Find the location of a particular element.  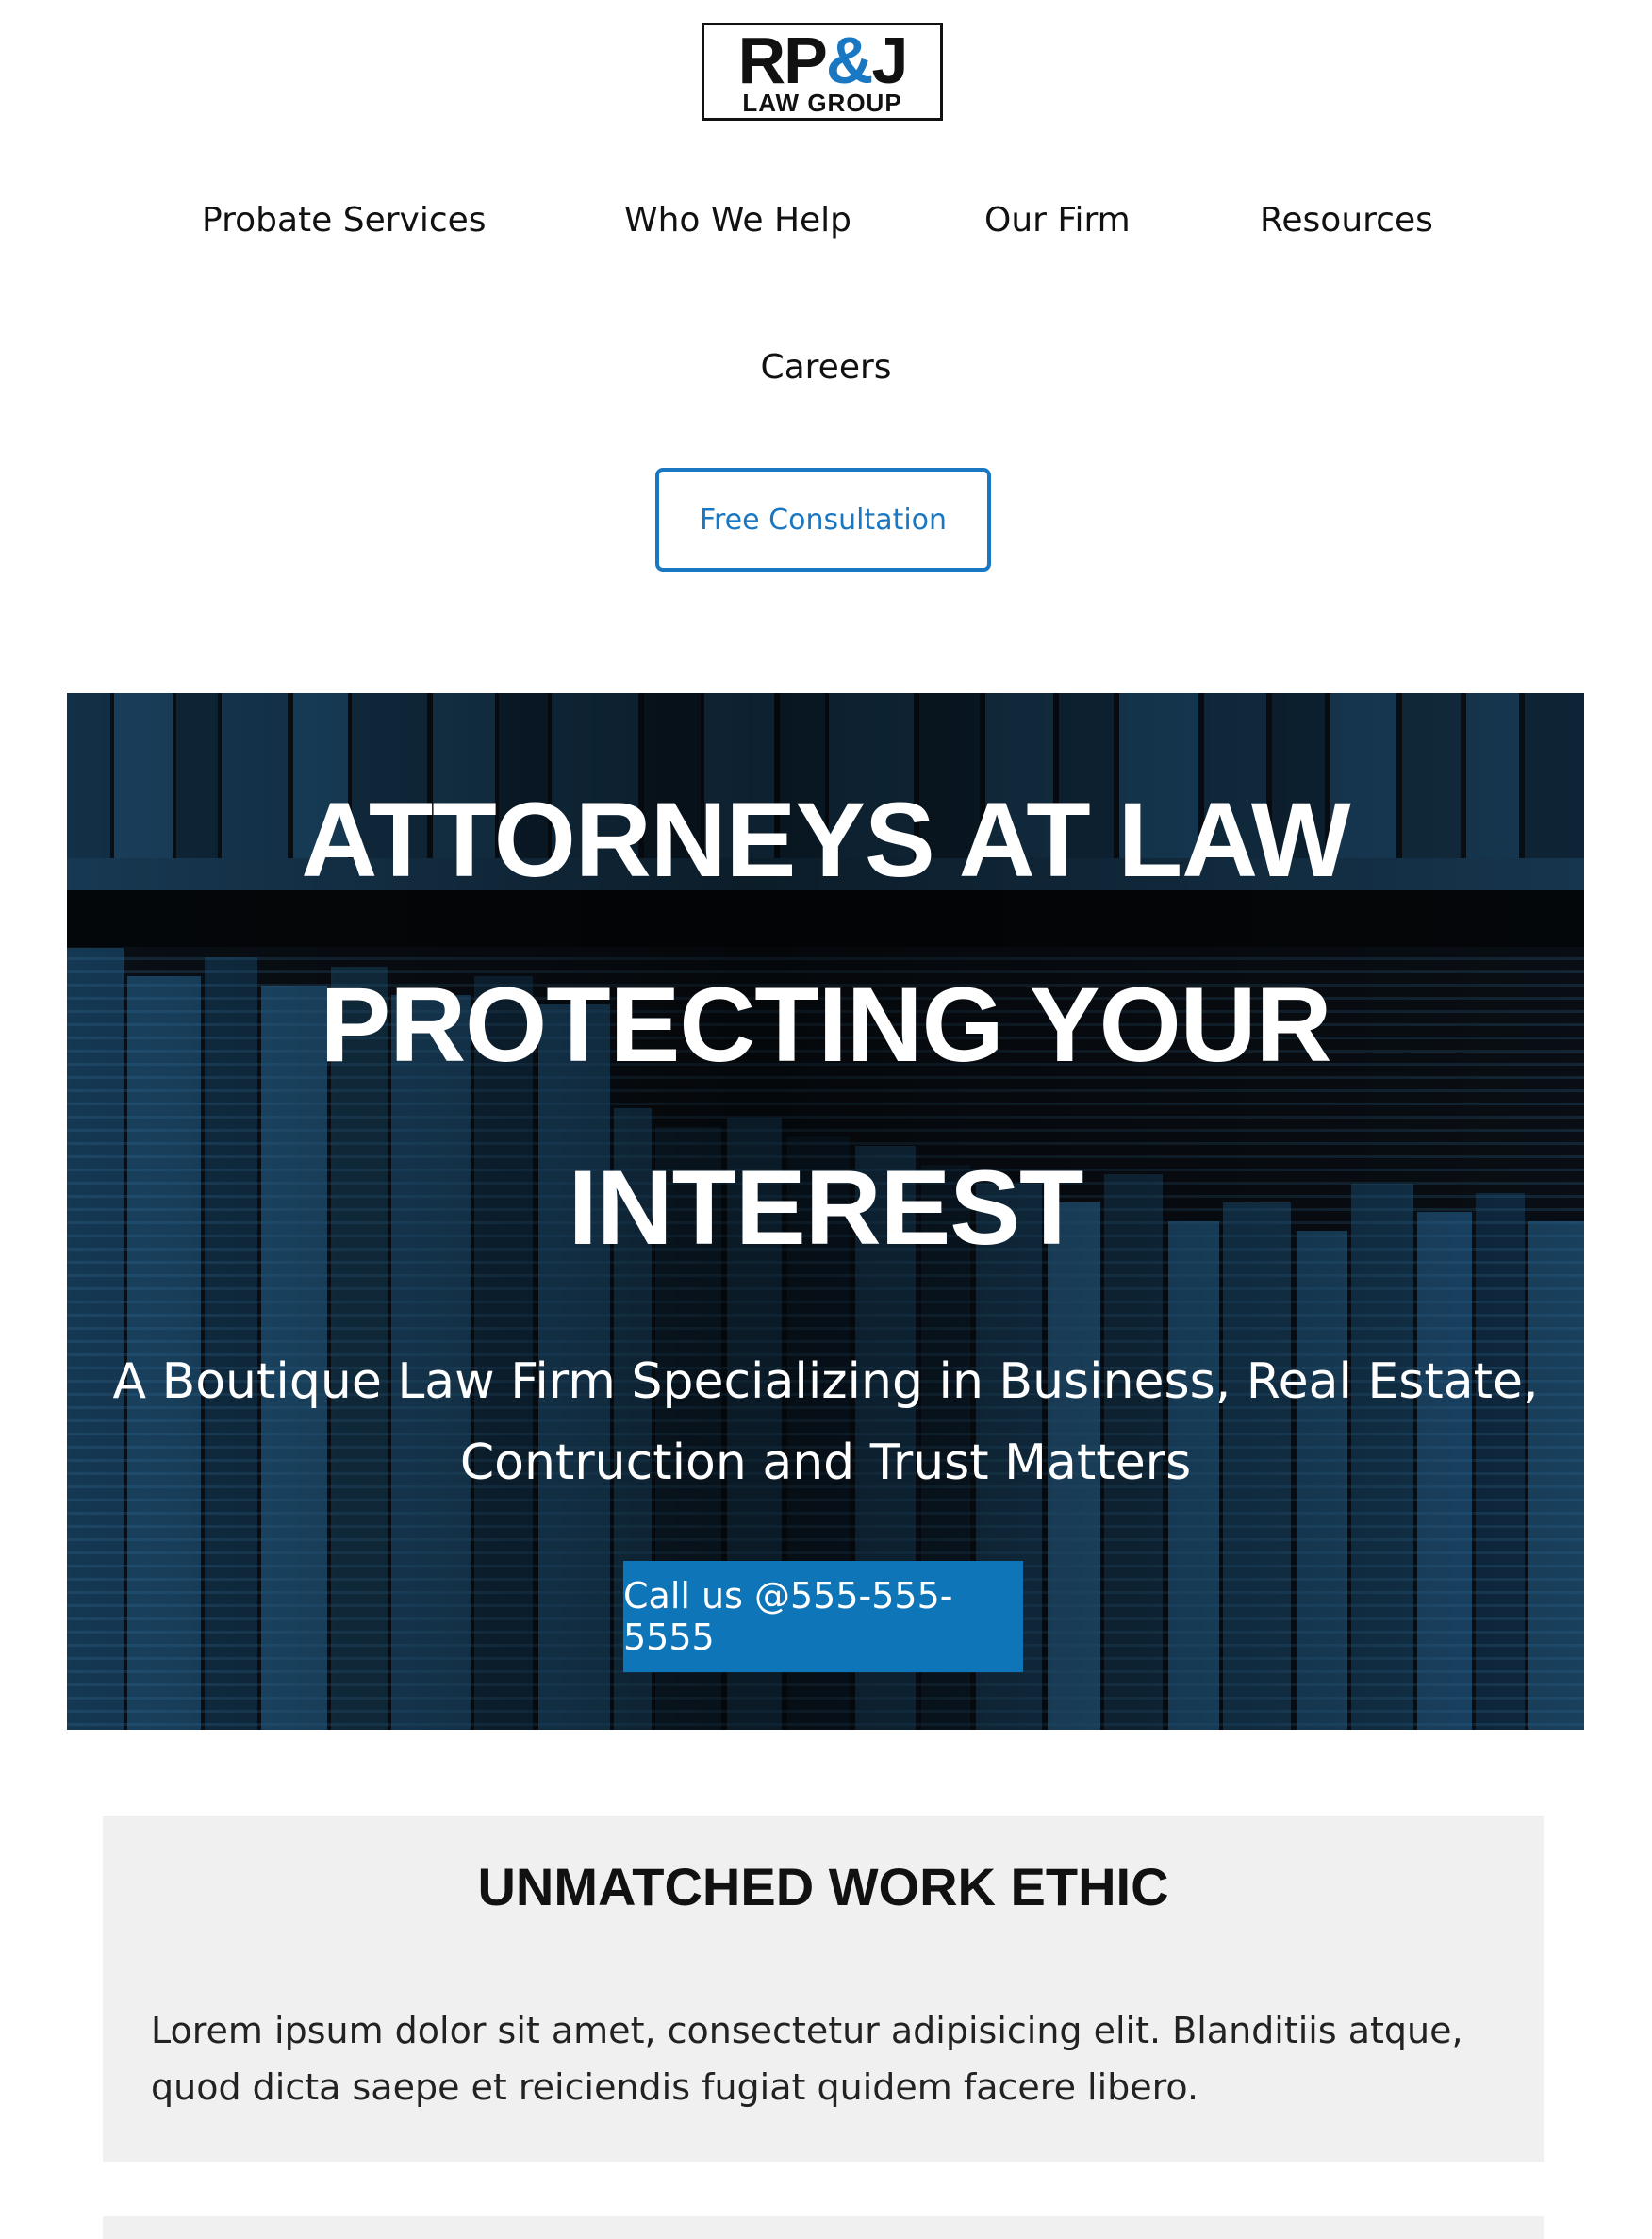

work-ethic-title: UNMATCHED WORK ETHIC is located at coordinates (823, 1886).